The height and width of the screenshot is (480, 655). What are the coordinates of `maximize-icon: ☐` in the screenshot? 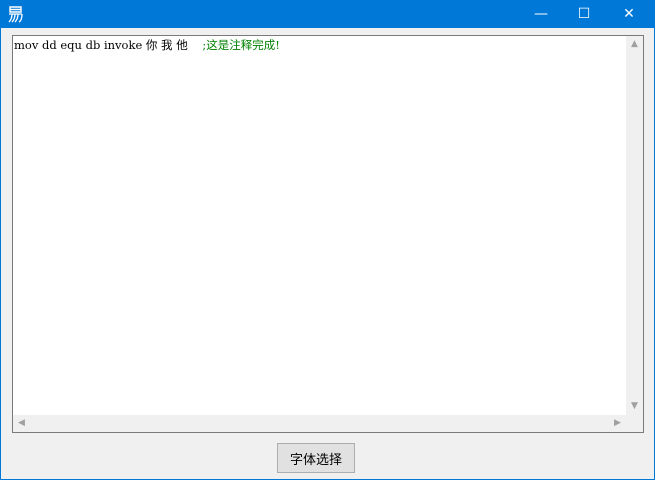 It's located at (584, 14).